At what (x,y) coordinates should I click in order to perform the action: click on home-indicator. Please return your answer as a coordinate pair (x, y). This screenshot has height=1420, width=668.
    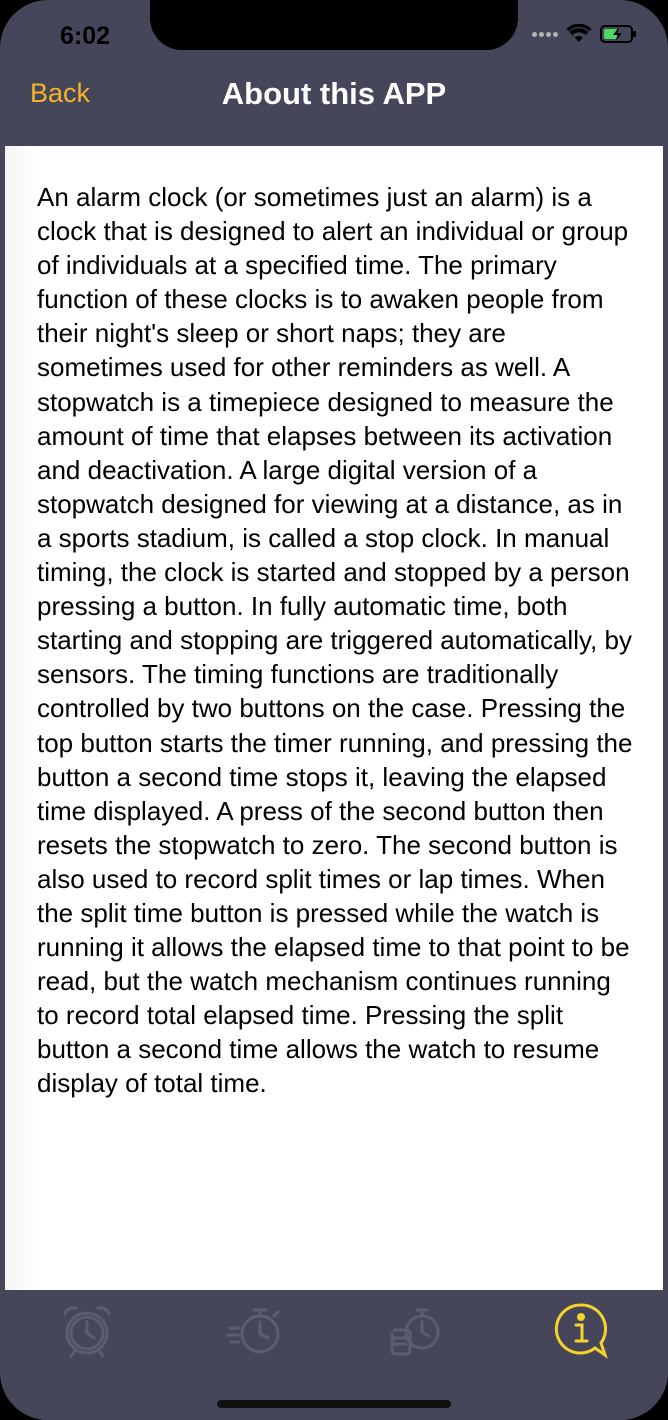
    Looking at the image, I should click on (334, 1404).